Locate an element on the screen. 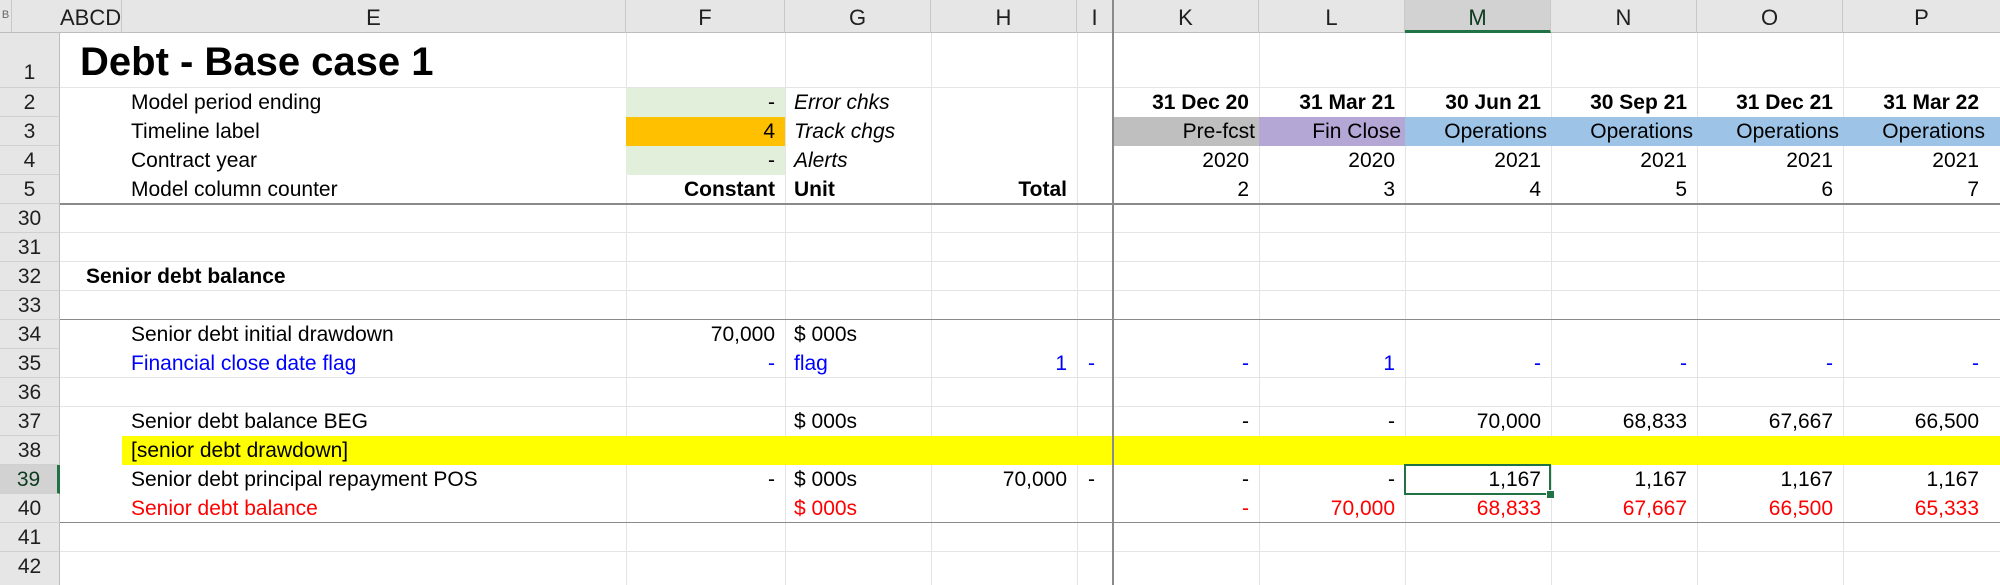 Image resolution: width=2000 pixels, height=585 pixels. period-date: 31 Mar 21 is located at coordinates (1332, 102).